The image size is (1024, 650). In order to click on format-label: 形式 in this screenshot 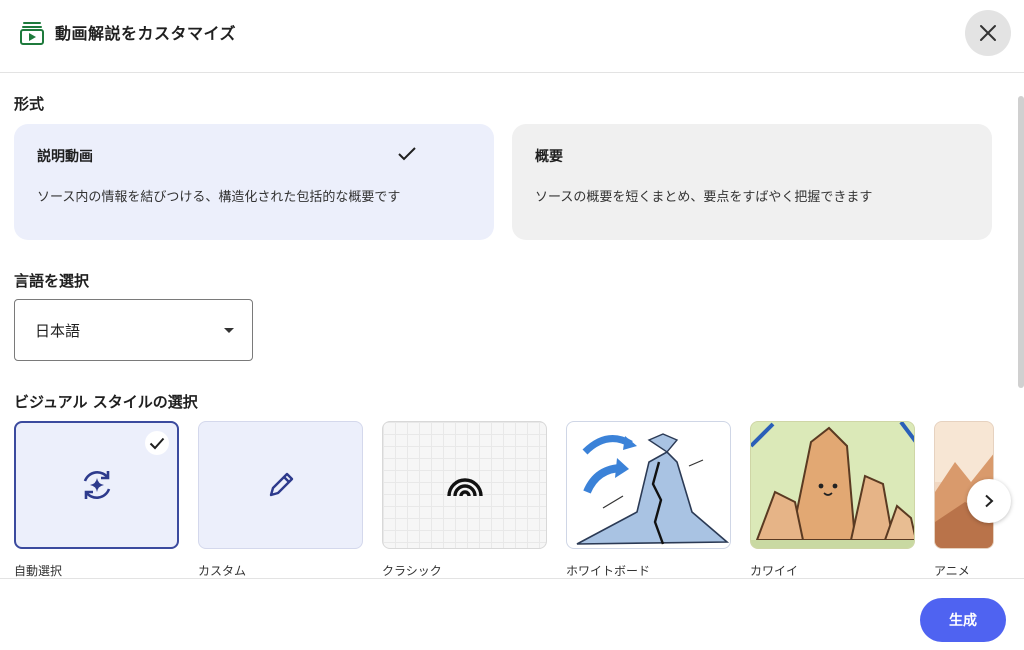, I will do `click(29, 104)`.